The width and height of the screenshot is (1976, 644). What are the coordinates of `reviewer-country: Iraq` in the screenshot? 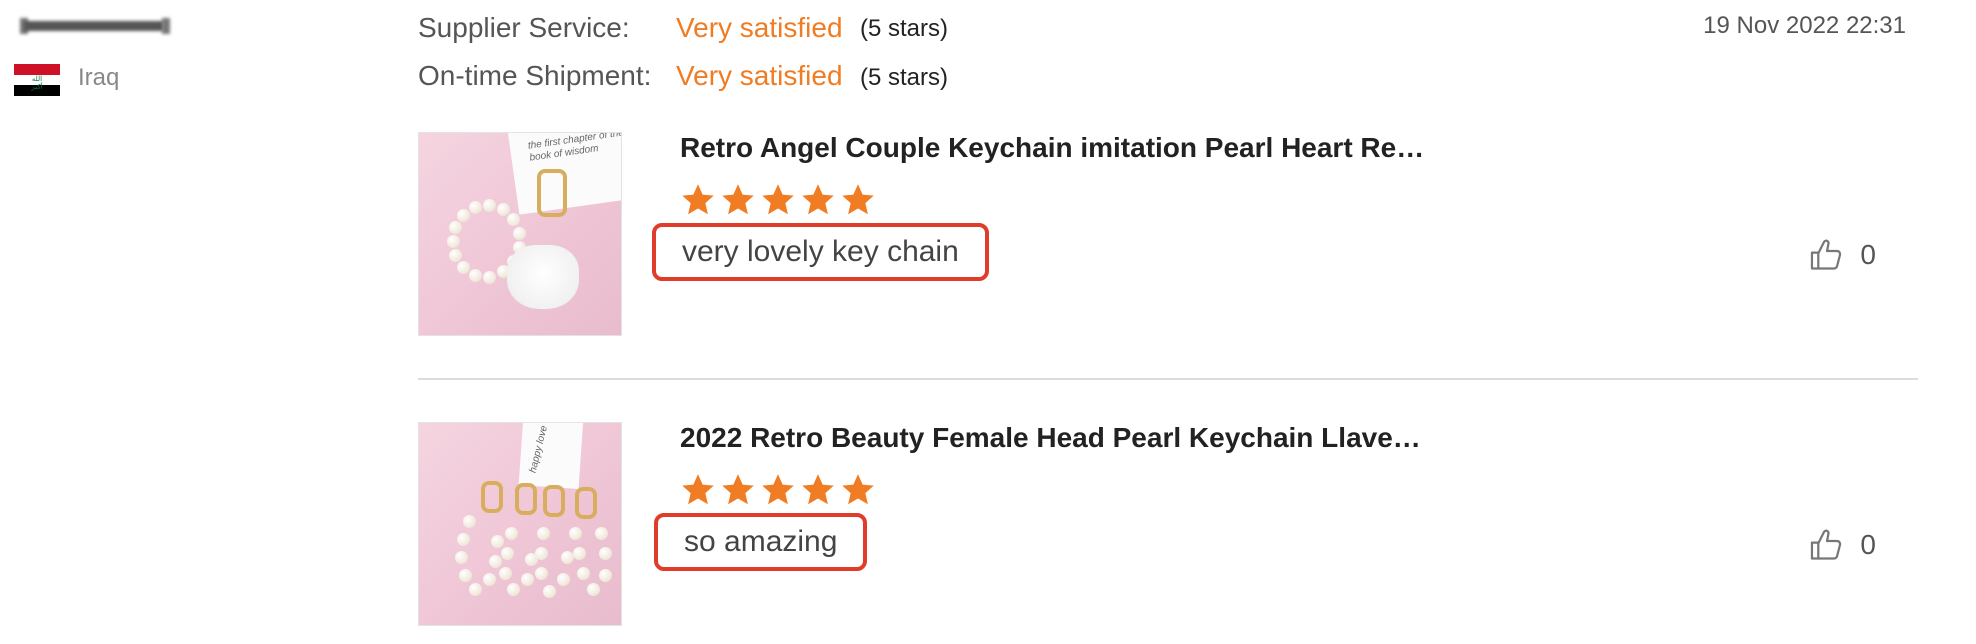 It's located at (99, 77).